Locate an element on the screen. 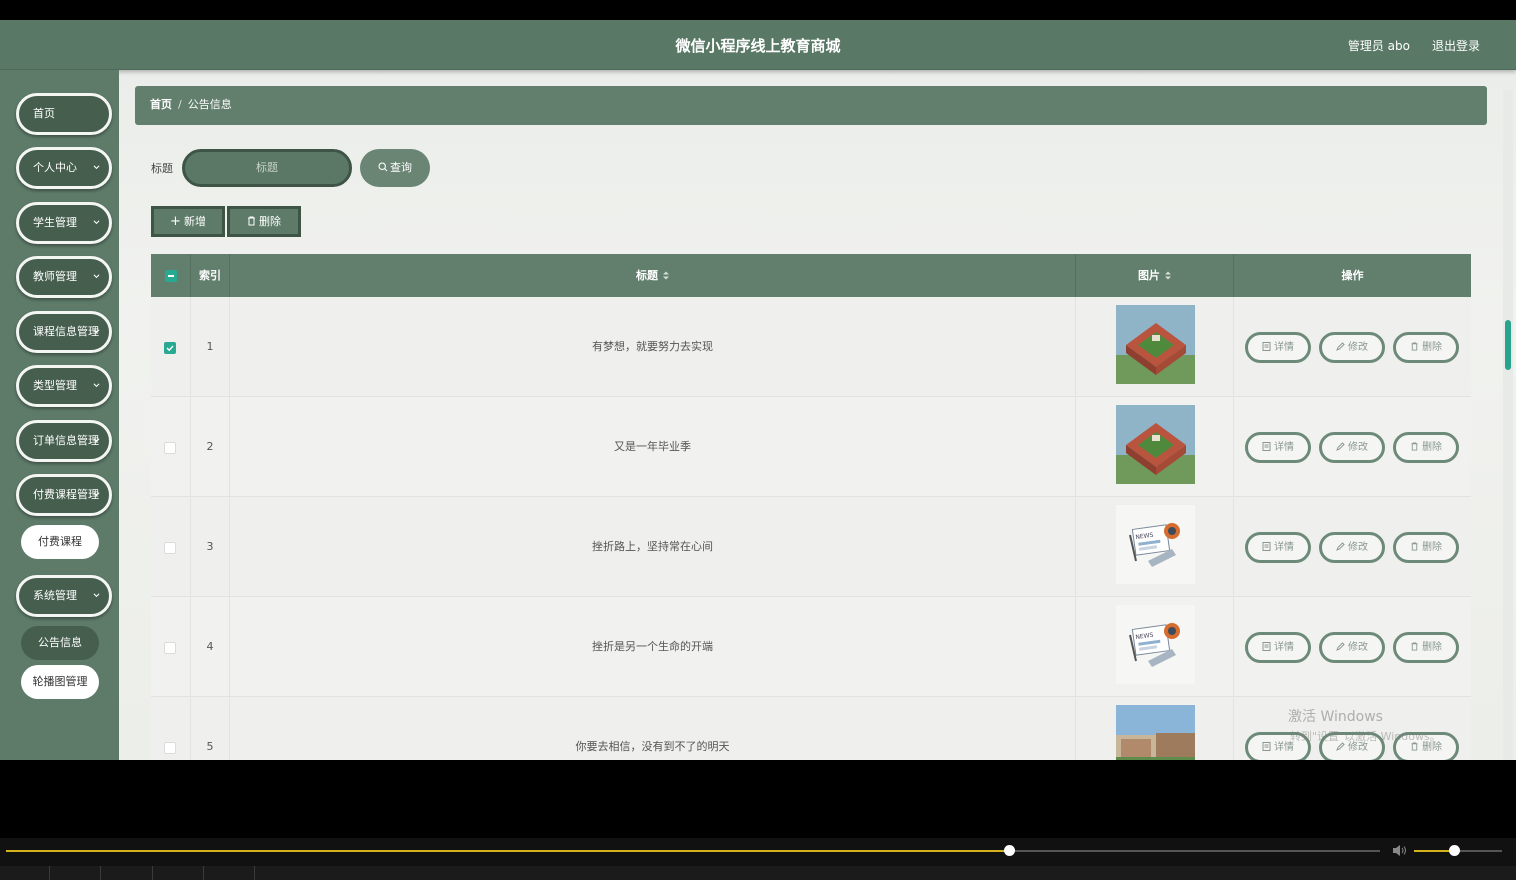 This screenshot has width=1516, height=880. search-label: 标题 is located at coordinates (162, 168).